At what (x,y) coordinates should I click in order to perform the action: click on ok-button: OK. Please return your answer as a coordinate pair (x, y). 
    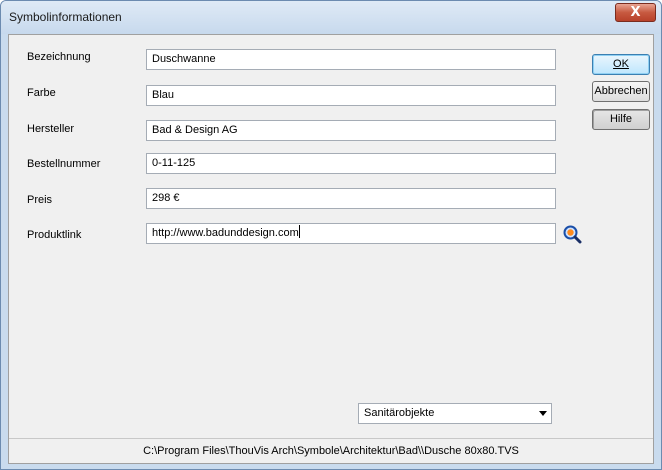
    Looking at the image, I should click on (621, 64).